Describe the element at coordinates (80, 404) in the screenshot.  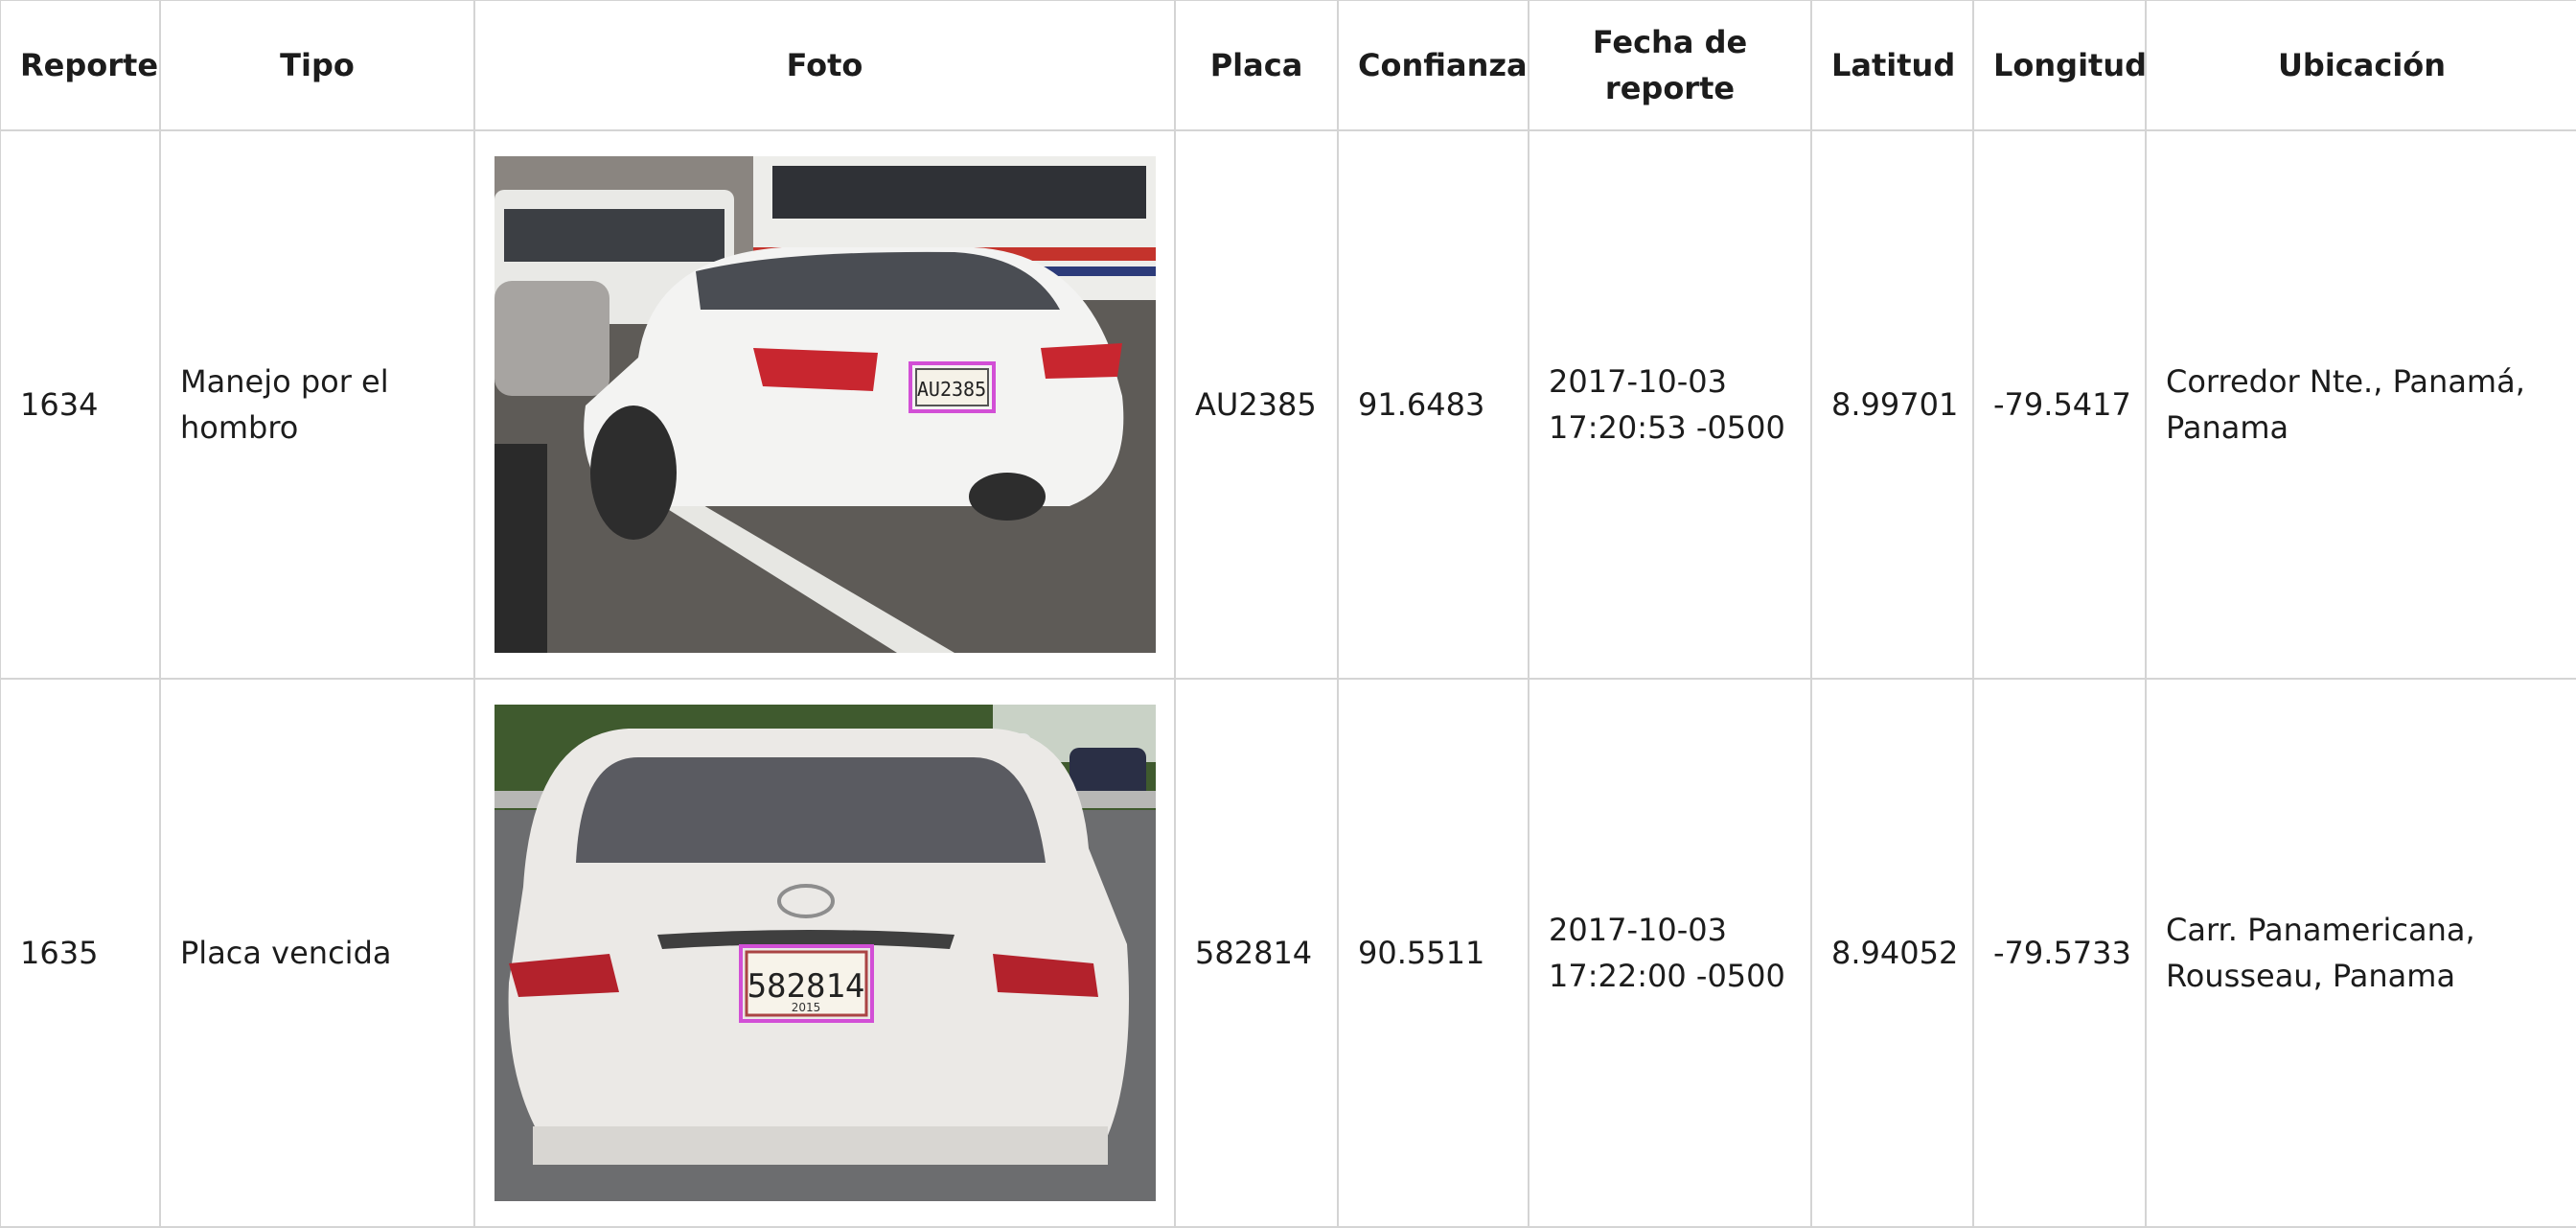
I see `cell-reporte: 1634` at that location.